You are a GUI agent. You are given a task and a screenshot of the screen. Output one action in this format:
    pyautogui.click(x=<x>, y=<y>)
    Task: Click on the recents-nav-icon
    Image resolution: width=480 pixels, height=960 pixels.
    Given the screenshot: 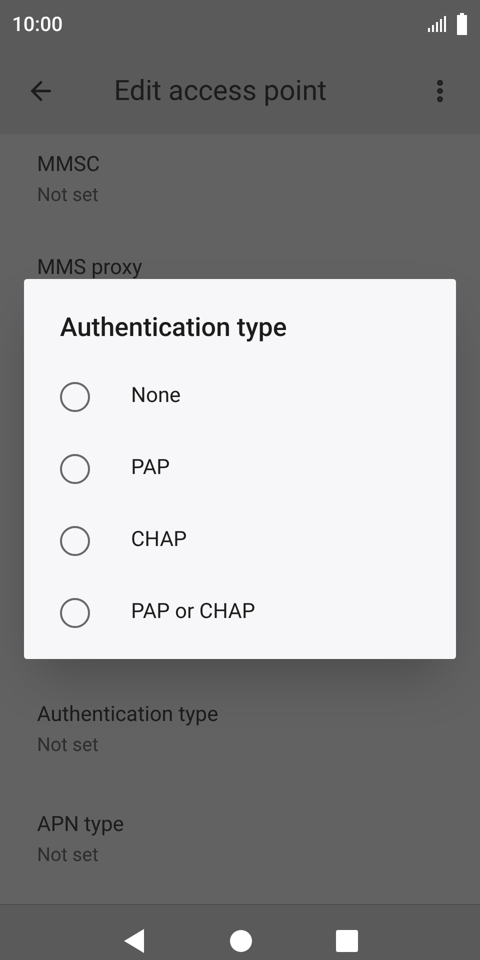 What is the action you would take?
    pyautogui.click(x=347, y=941)
    